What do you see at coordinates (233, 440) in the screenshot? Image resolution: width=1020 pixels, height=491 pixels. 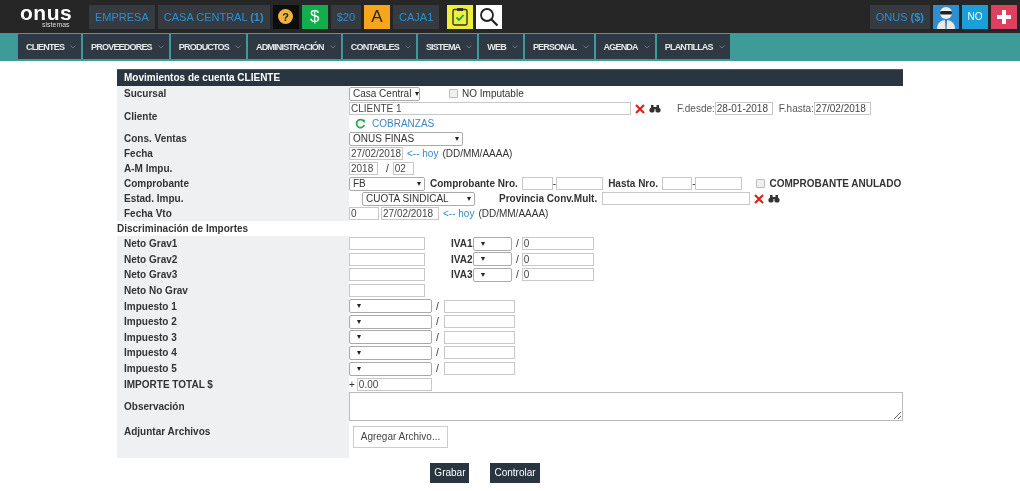 I see `field-label: Adjuntar Archivos` at bounding box center [233, 440].